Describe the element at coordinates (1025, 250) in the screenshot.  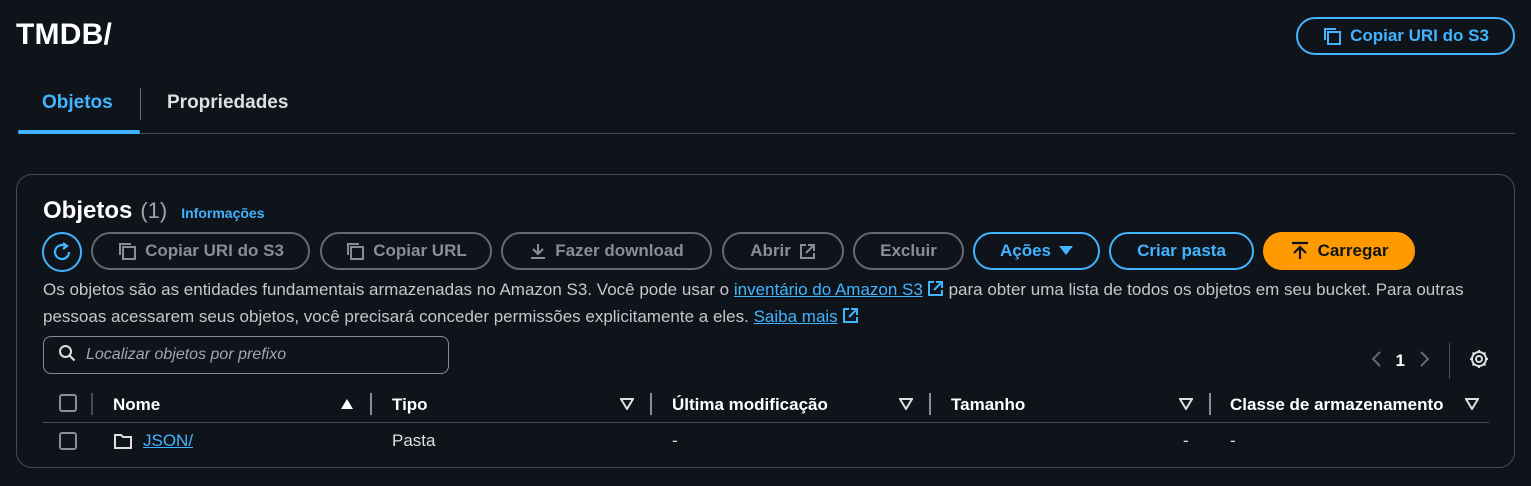
I see `actions-label: Ações` at that location.